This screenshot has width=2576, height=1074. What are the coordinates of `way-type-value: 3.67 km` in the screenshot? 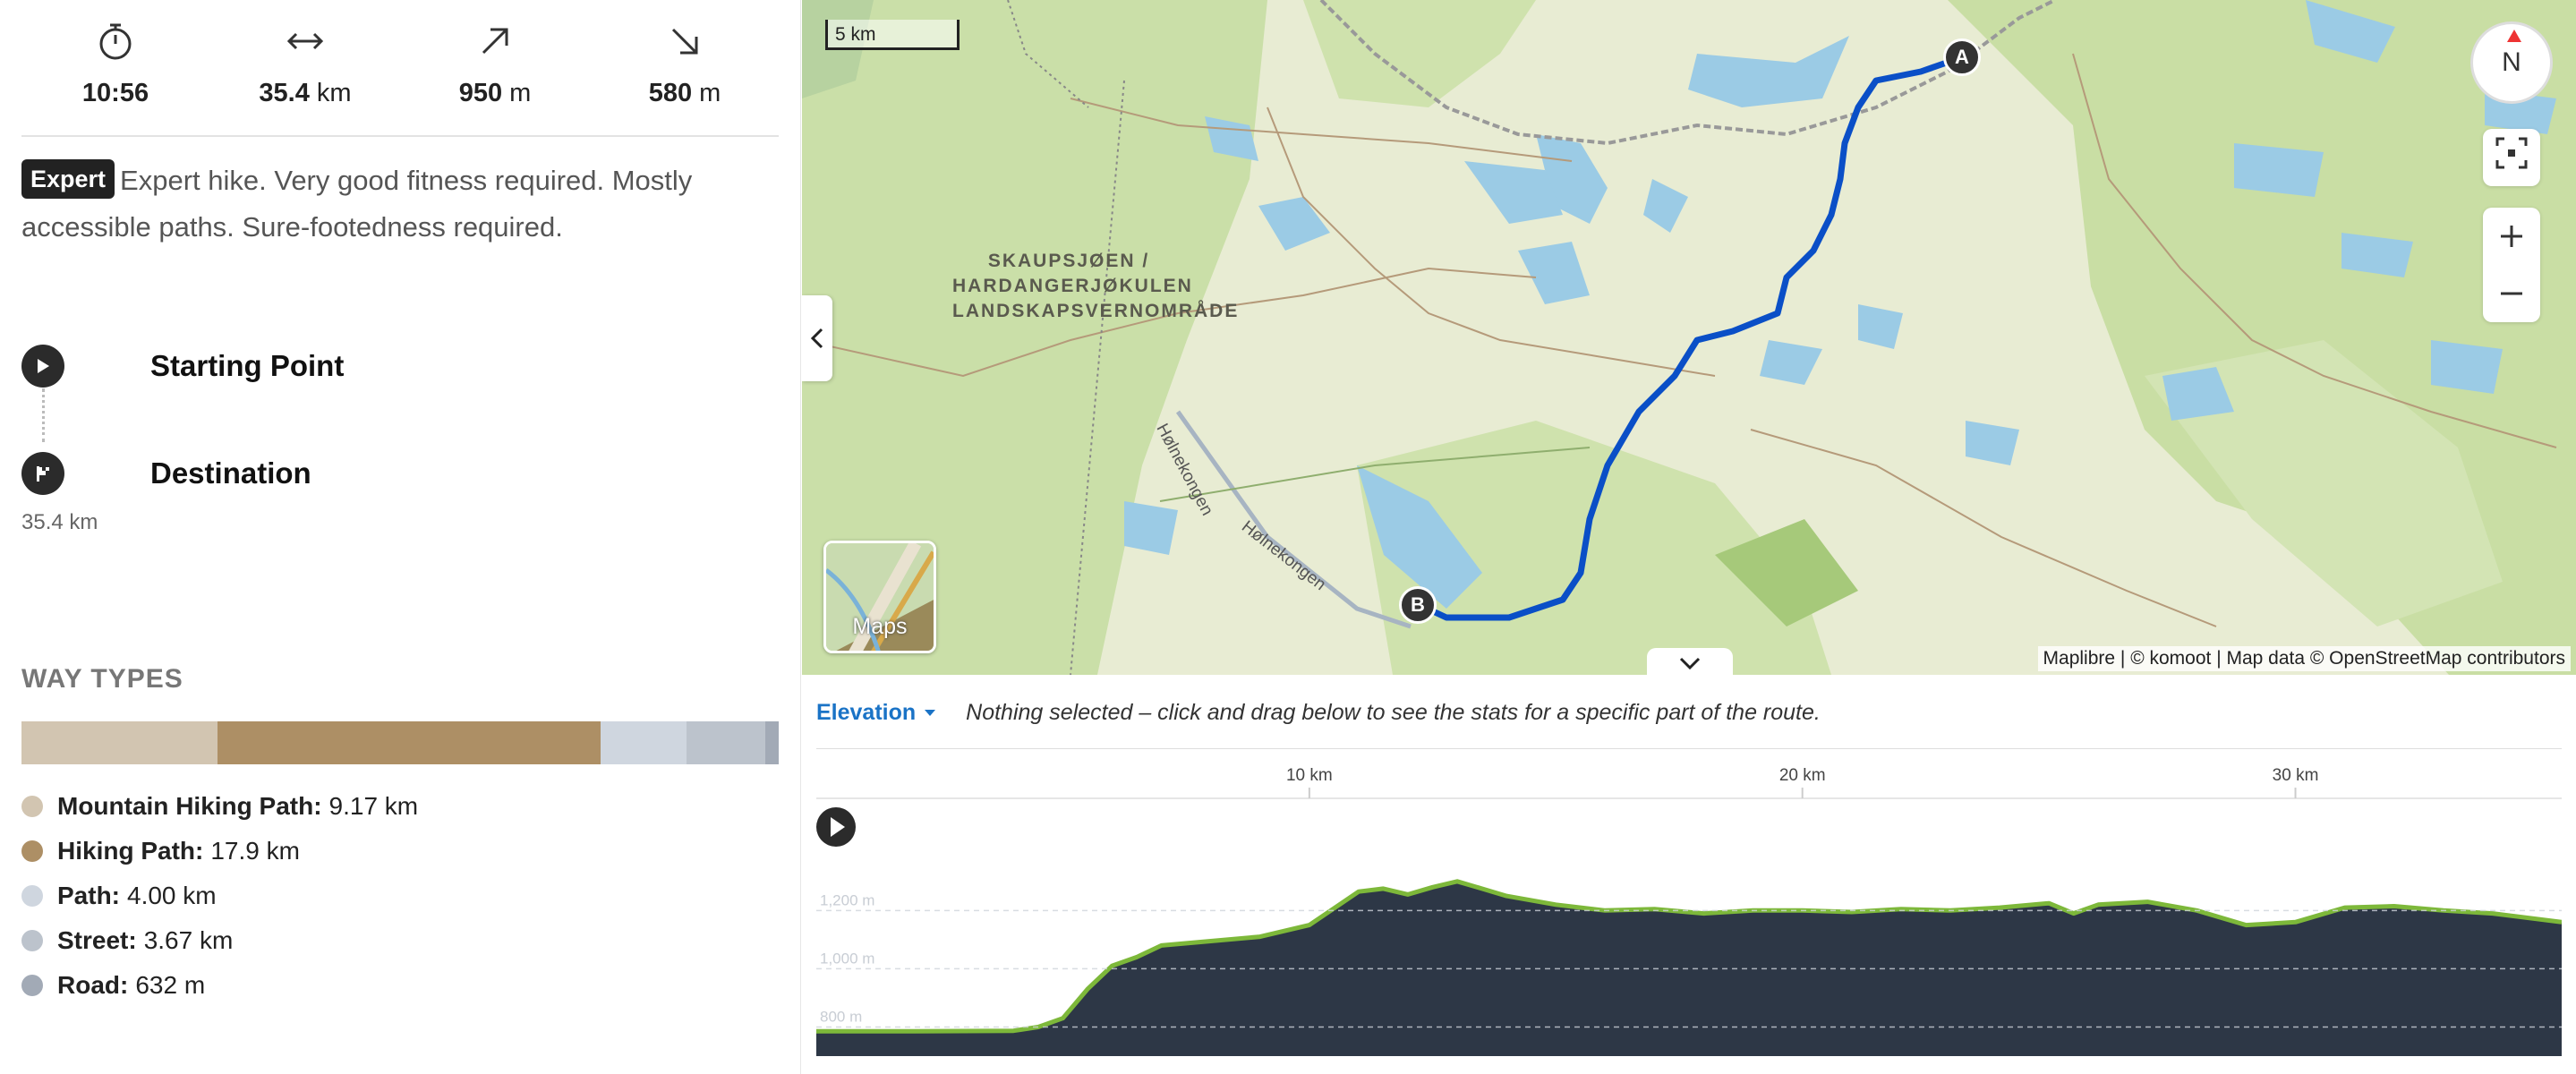 It's located at (188, 940).